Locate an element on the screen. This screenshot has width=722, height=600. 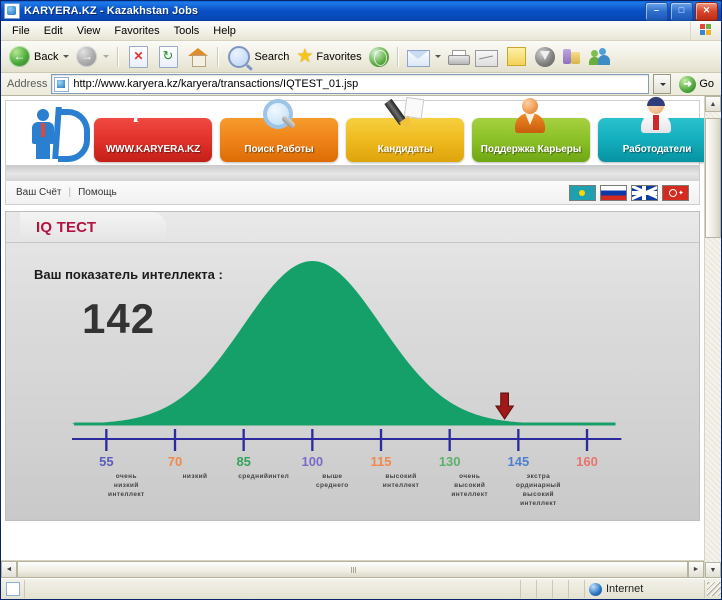
notes-button is located at coordinates (516, 57).